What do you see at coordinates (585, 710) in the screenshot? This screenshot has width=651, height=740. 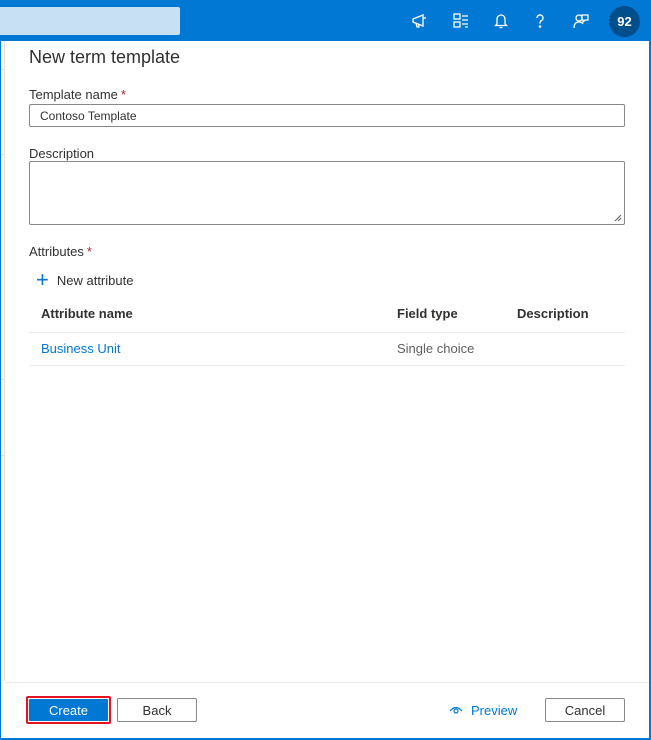 I see `cancel-button: Cancel` at bounding box center [585, 710].